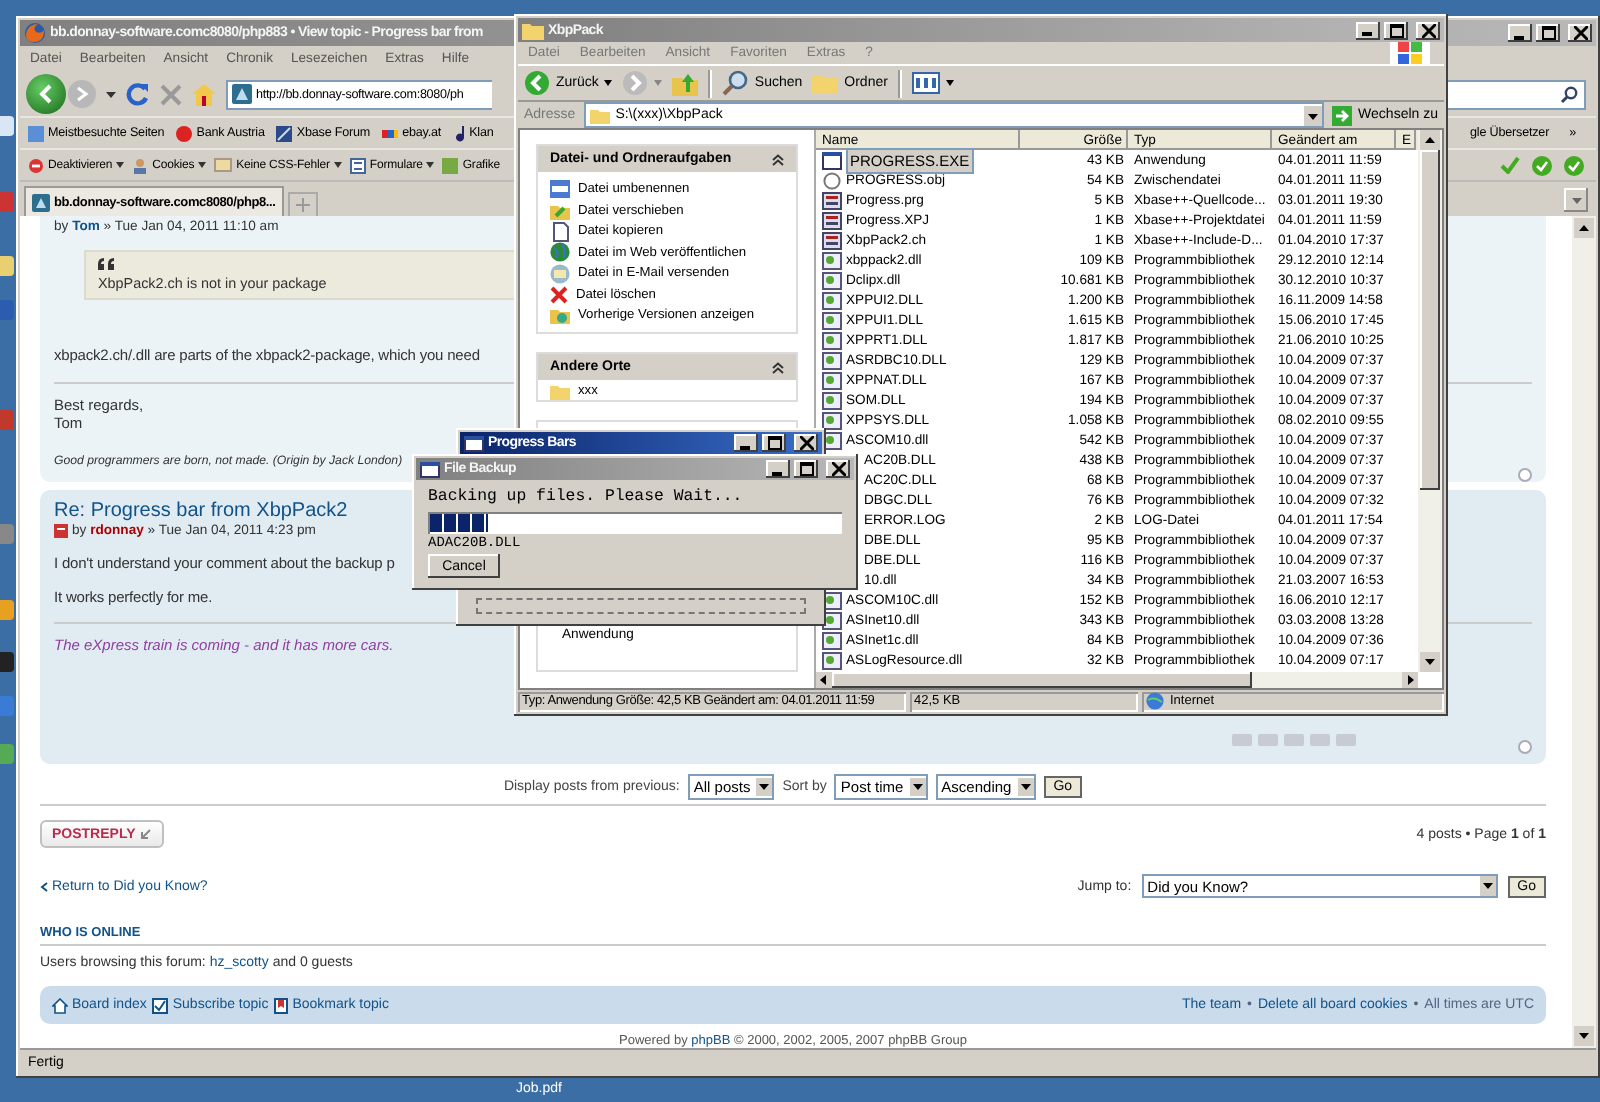 This screenshot has height=1102, width=1600. What do you see at coordinates (1516, 94) in the screenshot?
I see `search-field` at bounding box center [1516, 94].